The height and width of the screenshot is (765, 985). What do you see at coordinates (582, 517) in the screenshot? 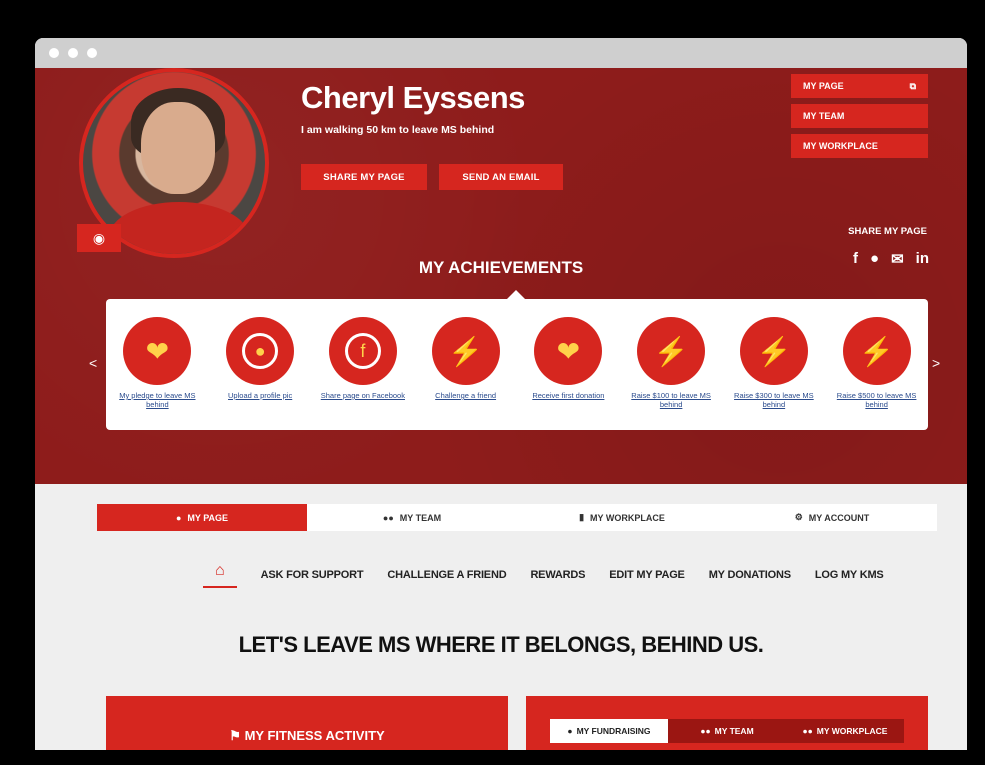
I see `building-icon: ▮` at bounding box center [582, 517].